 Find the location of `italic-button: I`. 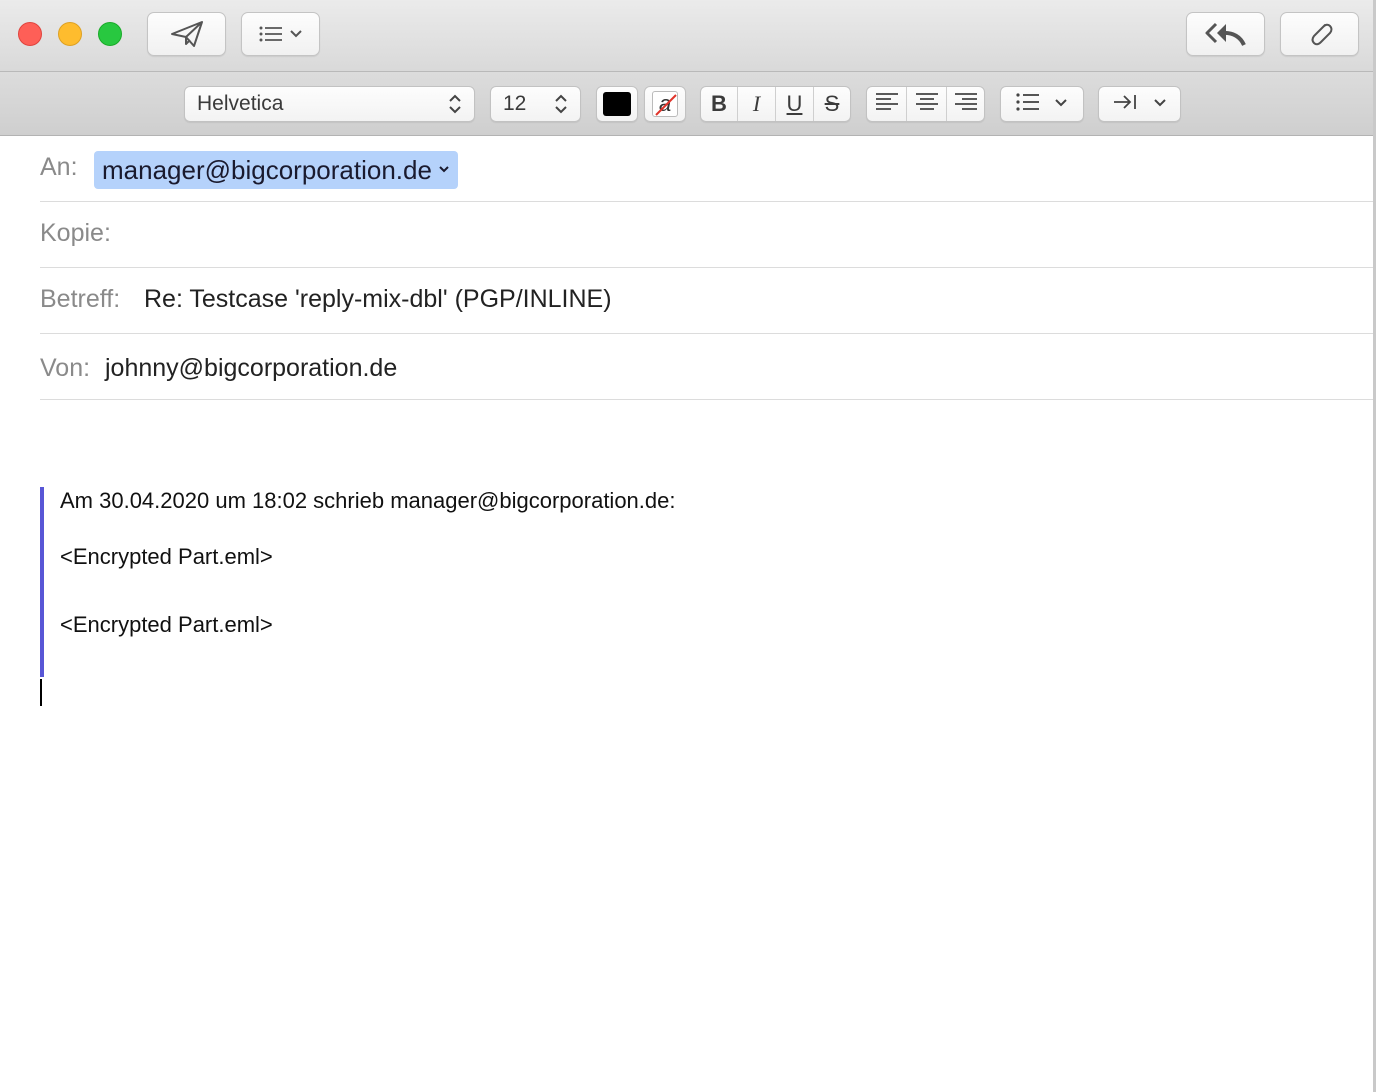

italic-button: I is located at coordinates (757, 104).